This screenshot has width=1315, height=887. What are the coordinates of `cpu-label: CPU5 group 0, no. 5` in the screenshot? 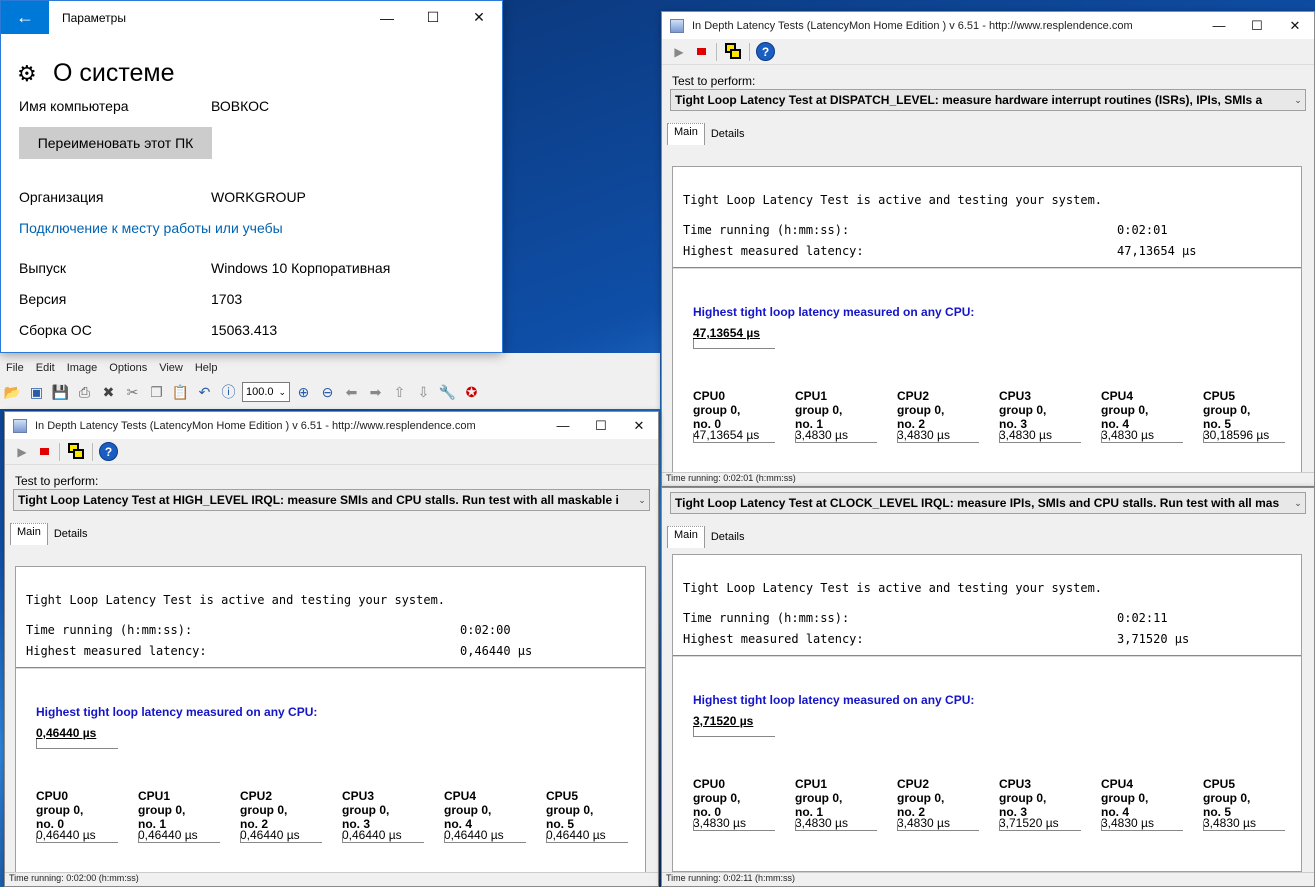 It's located at (593, 810).